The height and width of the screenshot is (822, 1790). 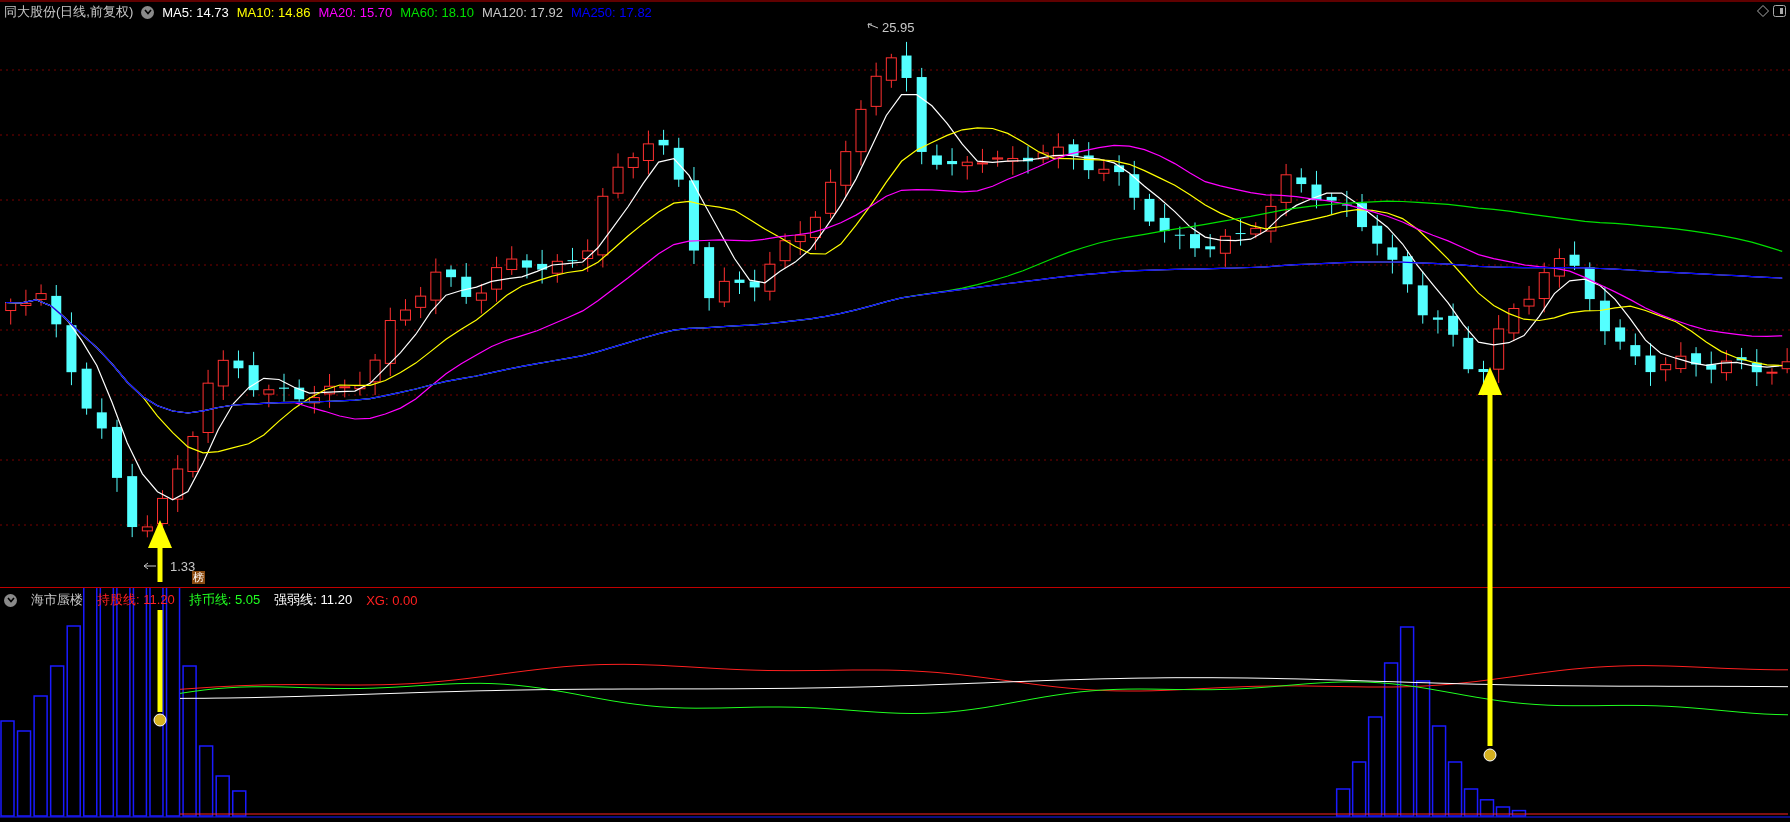 I want to click on histogram-bar, so click(x=239, y=803).